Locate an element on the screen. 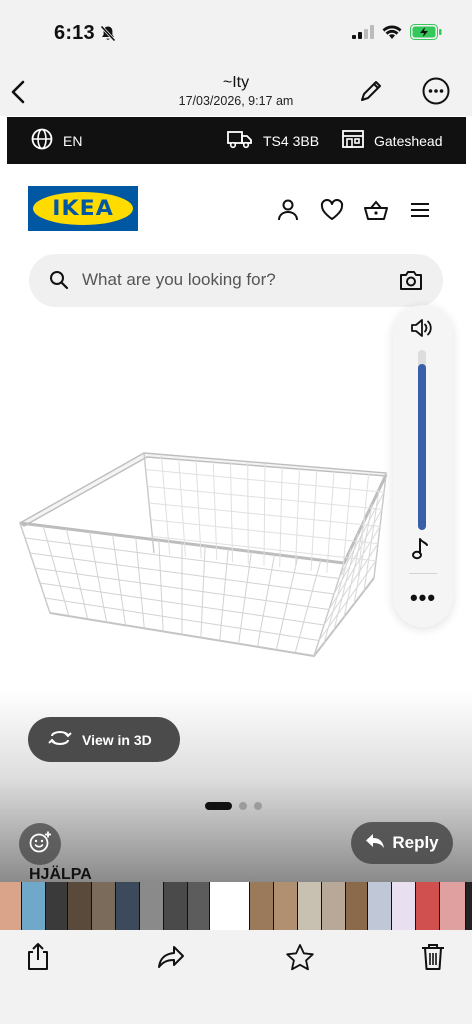 This screenshot has height=1024, width=472. volume-level is located at coordinates (422, 447).